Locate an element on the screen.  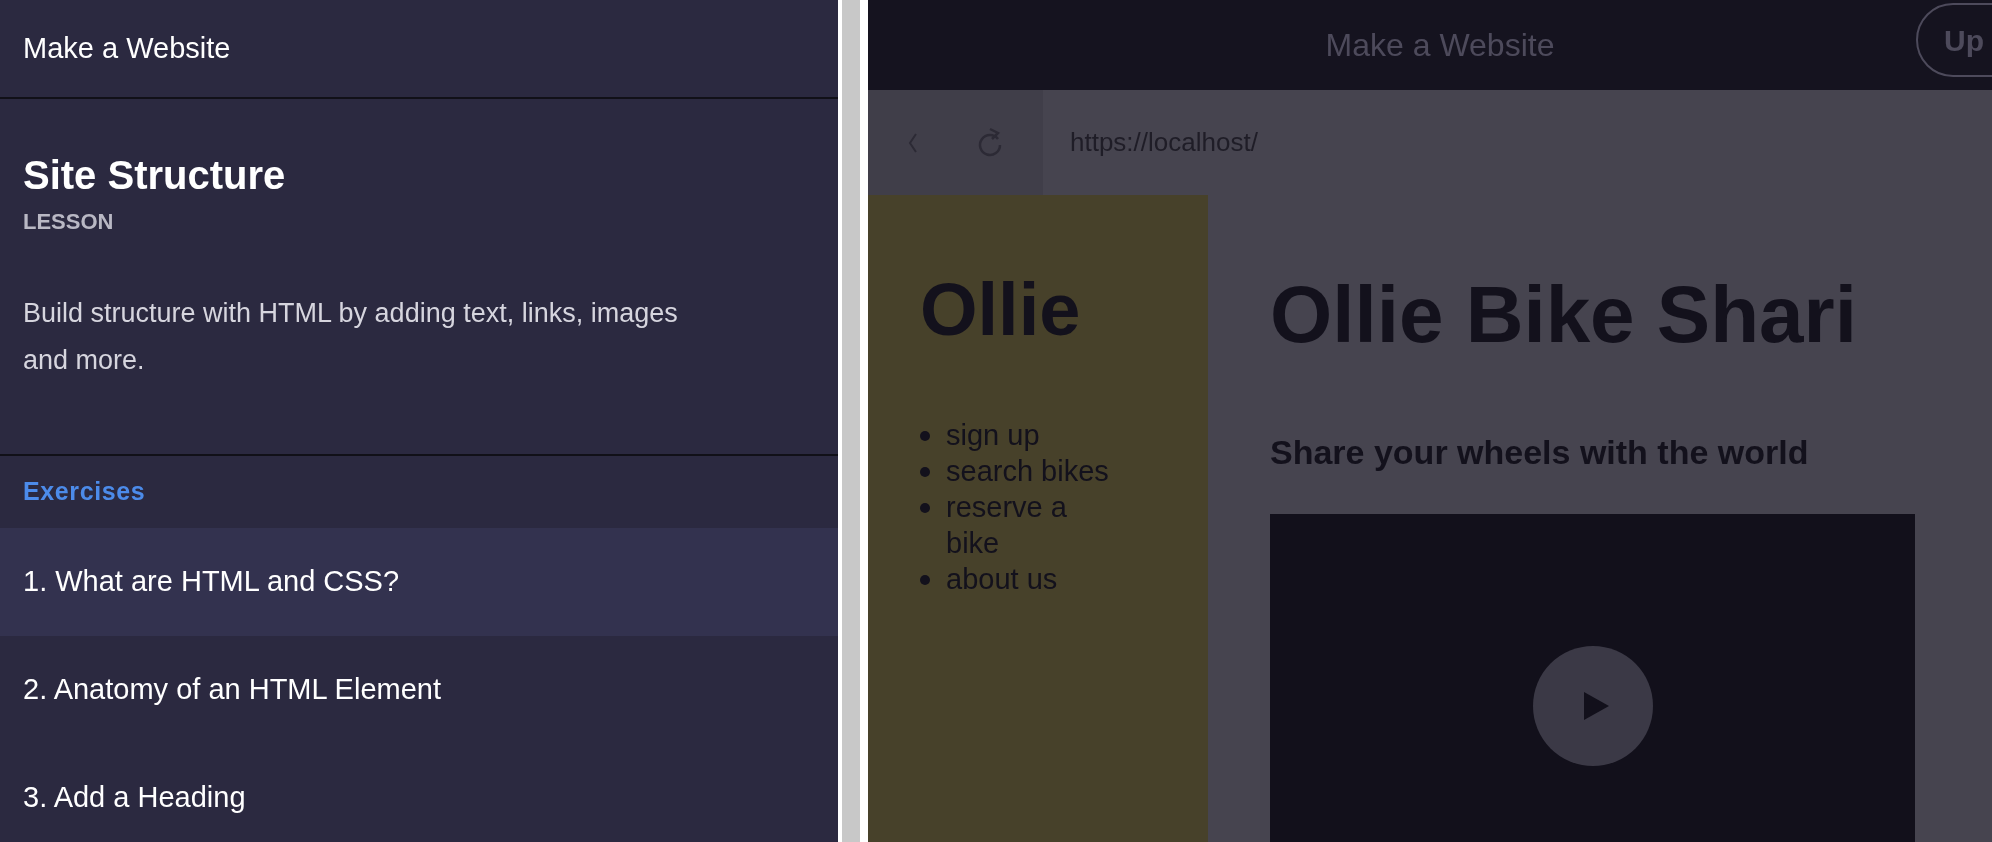
play-icon is located at coordinates (1592, 706).